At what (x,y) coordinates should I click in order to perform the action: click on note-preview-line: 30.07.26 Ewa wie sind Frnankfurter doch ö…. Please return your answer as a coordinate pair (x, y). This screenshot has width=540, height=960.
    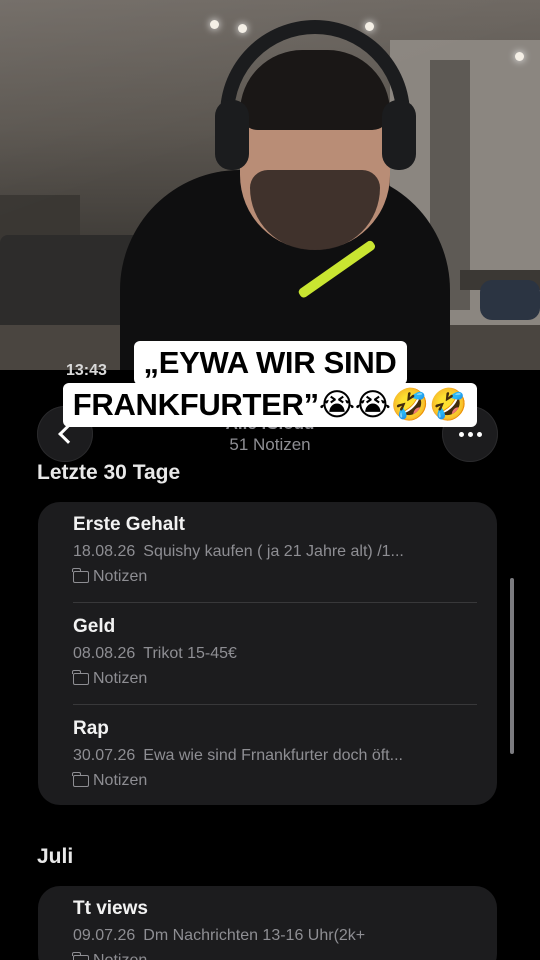
    Looking at the image, I should click on (238, 756).